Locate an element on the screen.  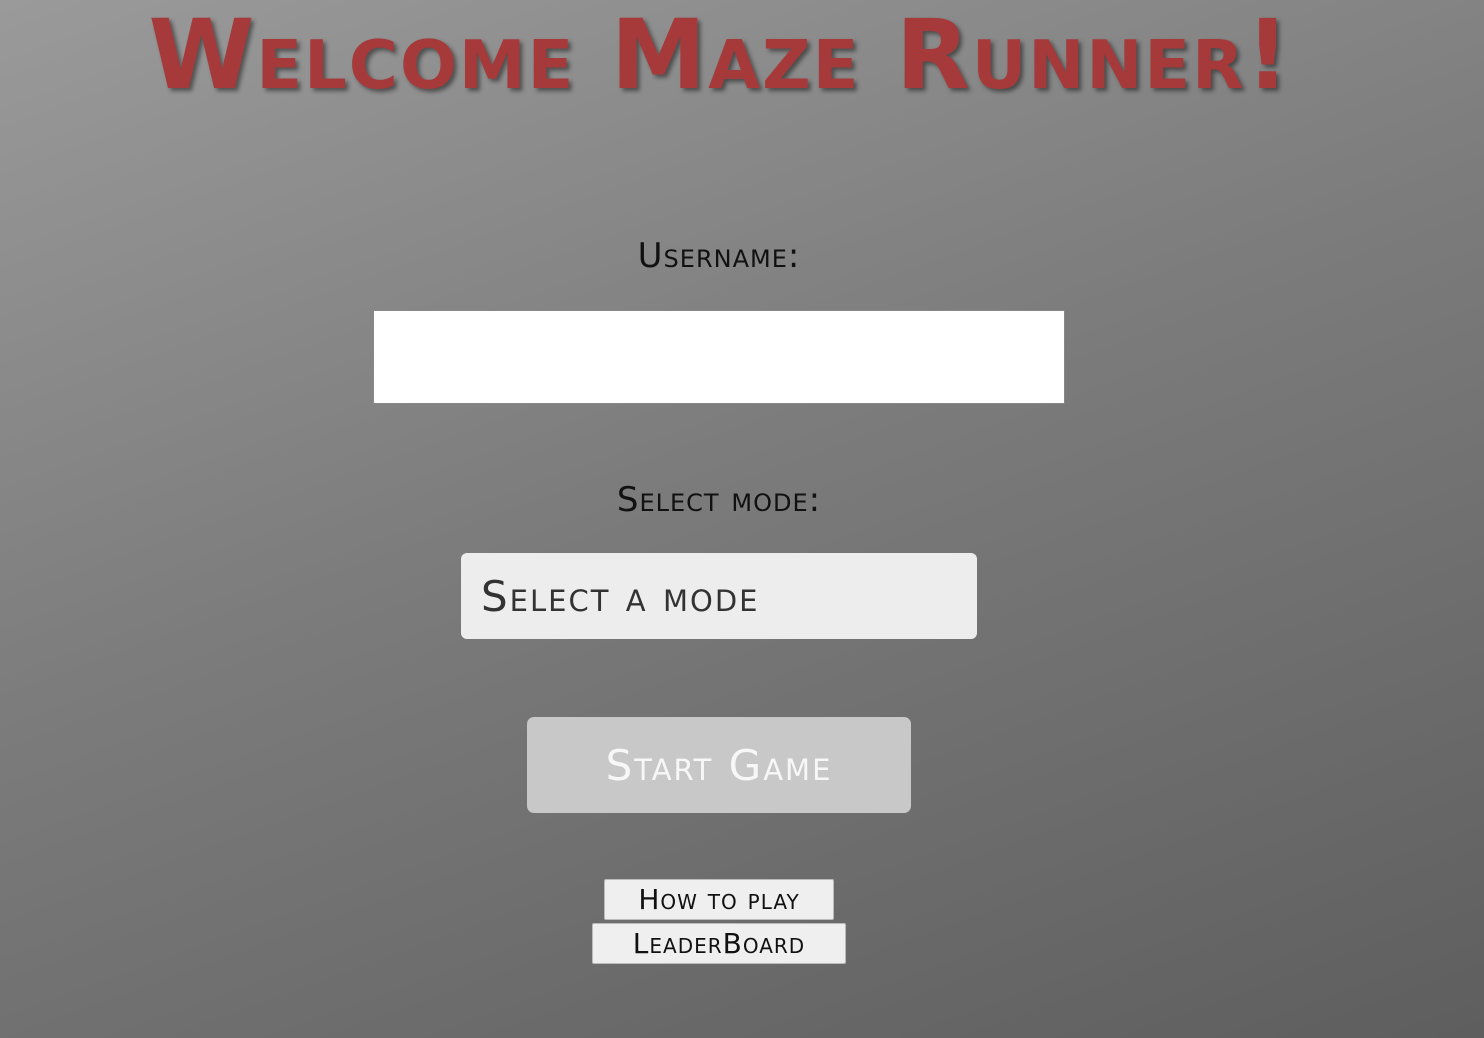
mode-select-value: Select a mode is located at coordinates (620, 596).